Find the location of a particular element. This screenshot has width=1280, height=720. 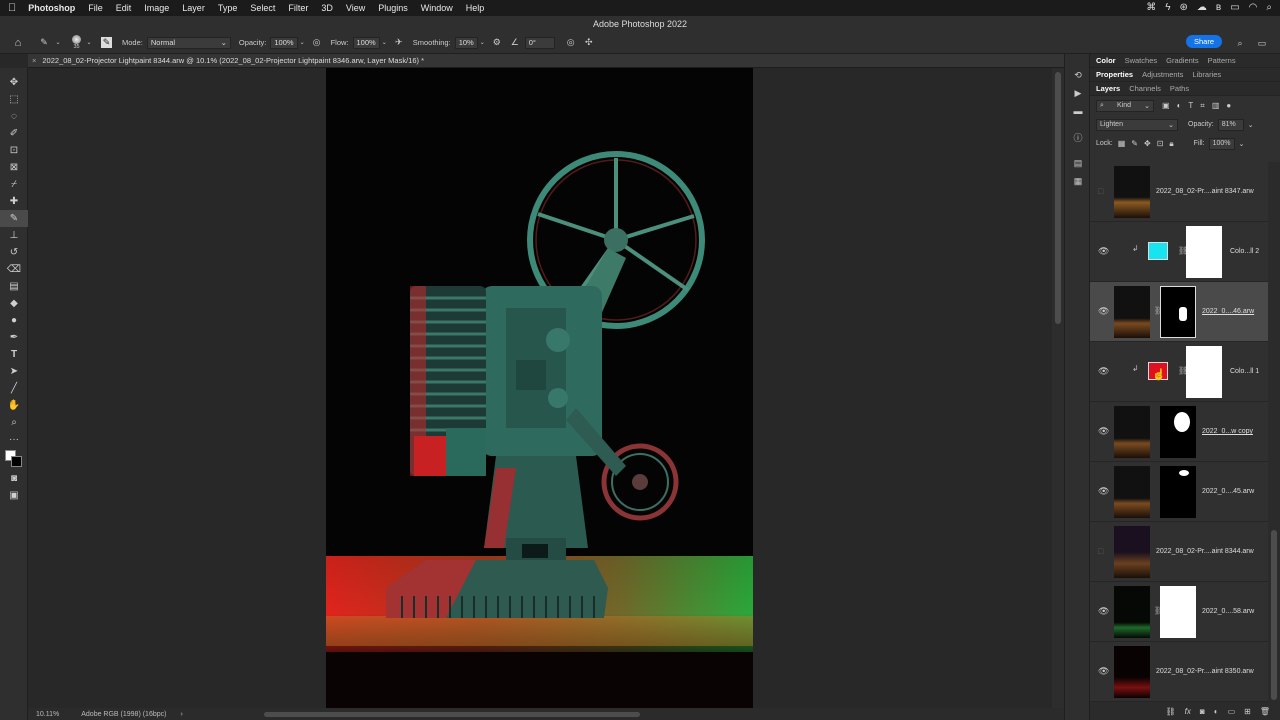

quick-mask-icon: ◙ is located at coordinates (14, 478).